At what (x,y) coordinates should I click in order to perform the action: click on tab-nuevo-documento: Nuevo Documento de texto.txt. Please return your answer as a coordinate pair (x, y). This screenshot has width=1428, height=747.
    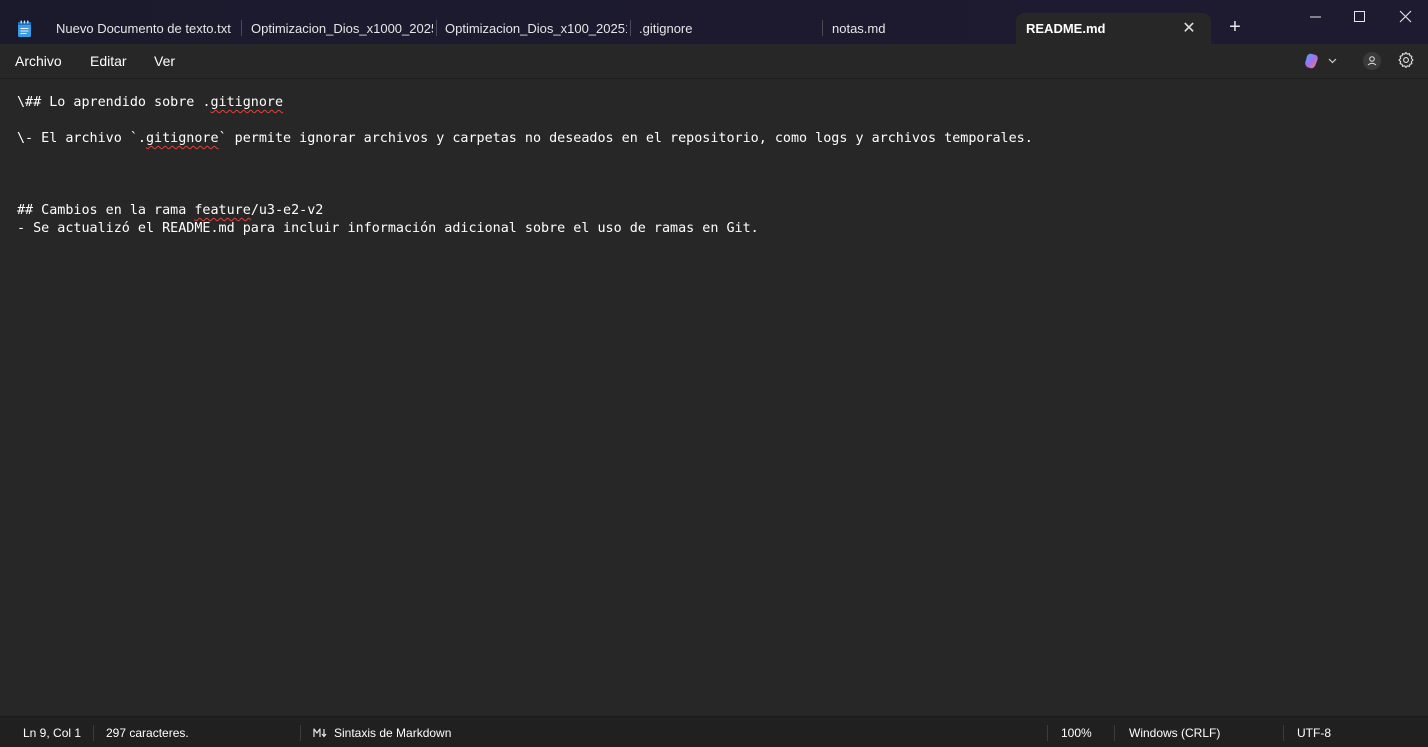
    Looking at the image, I should click on (146, 28).